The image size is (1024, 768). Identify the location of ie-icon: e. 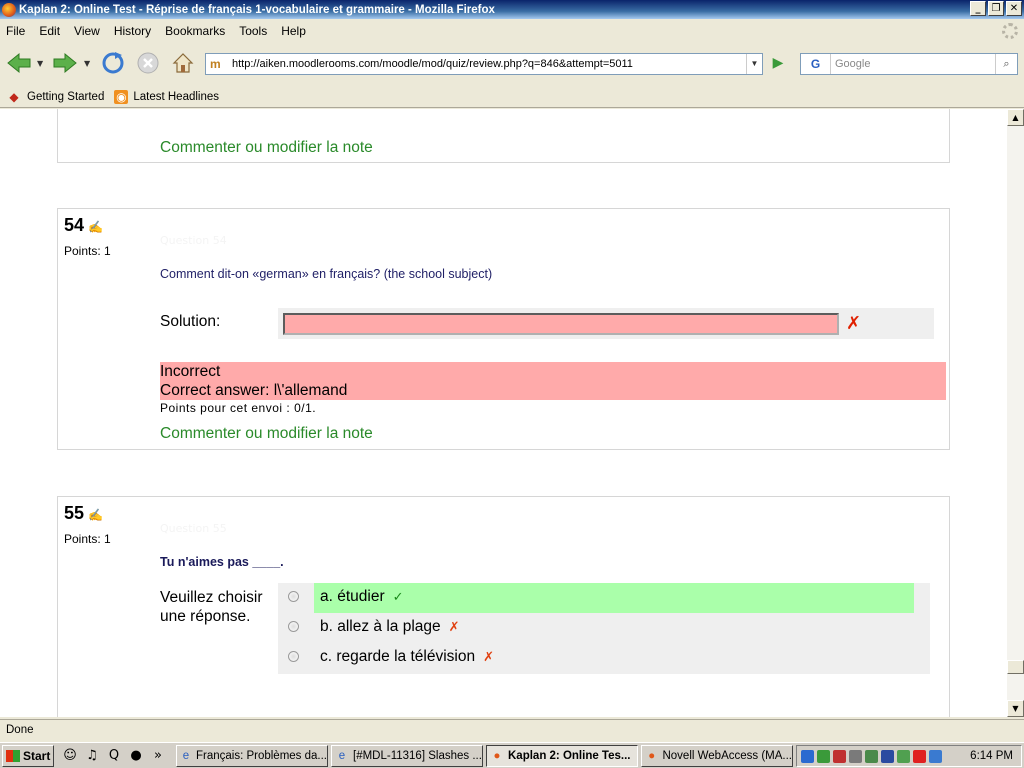
(186, 755).